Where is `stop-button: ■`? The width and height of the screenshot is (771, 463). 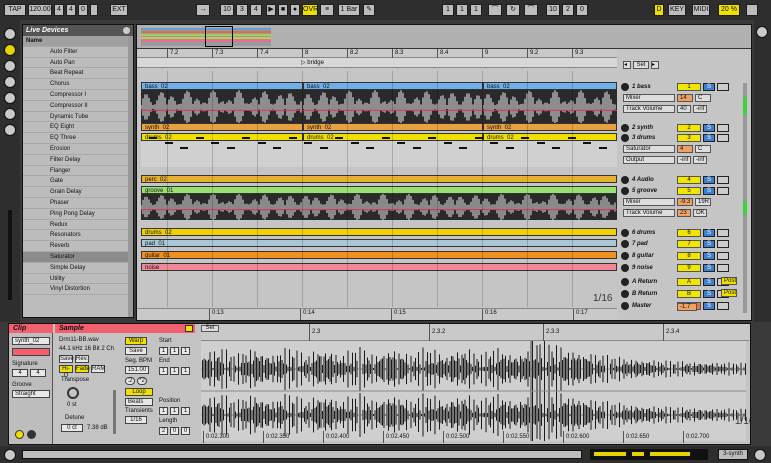 stop-button: ■ is located at coordinates (283, 10).